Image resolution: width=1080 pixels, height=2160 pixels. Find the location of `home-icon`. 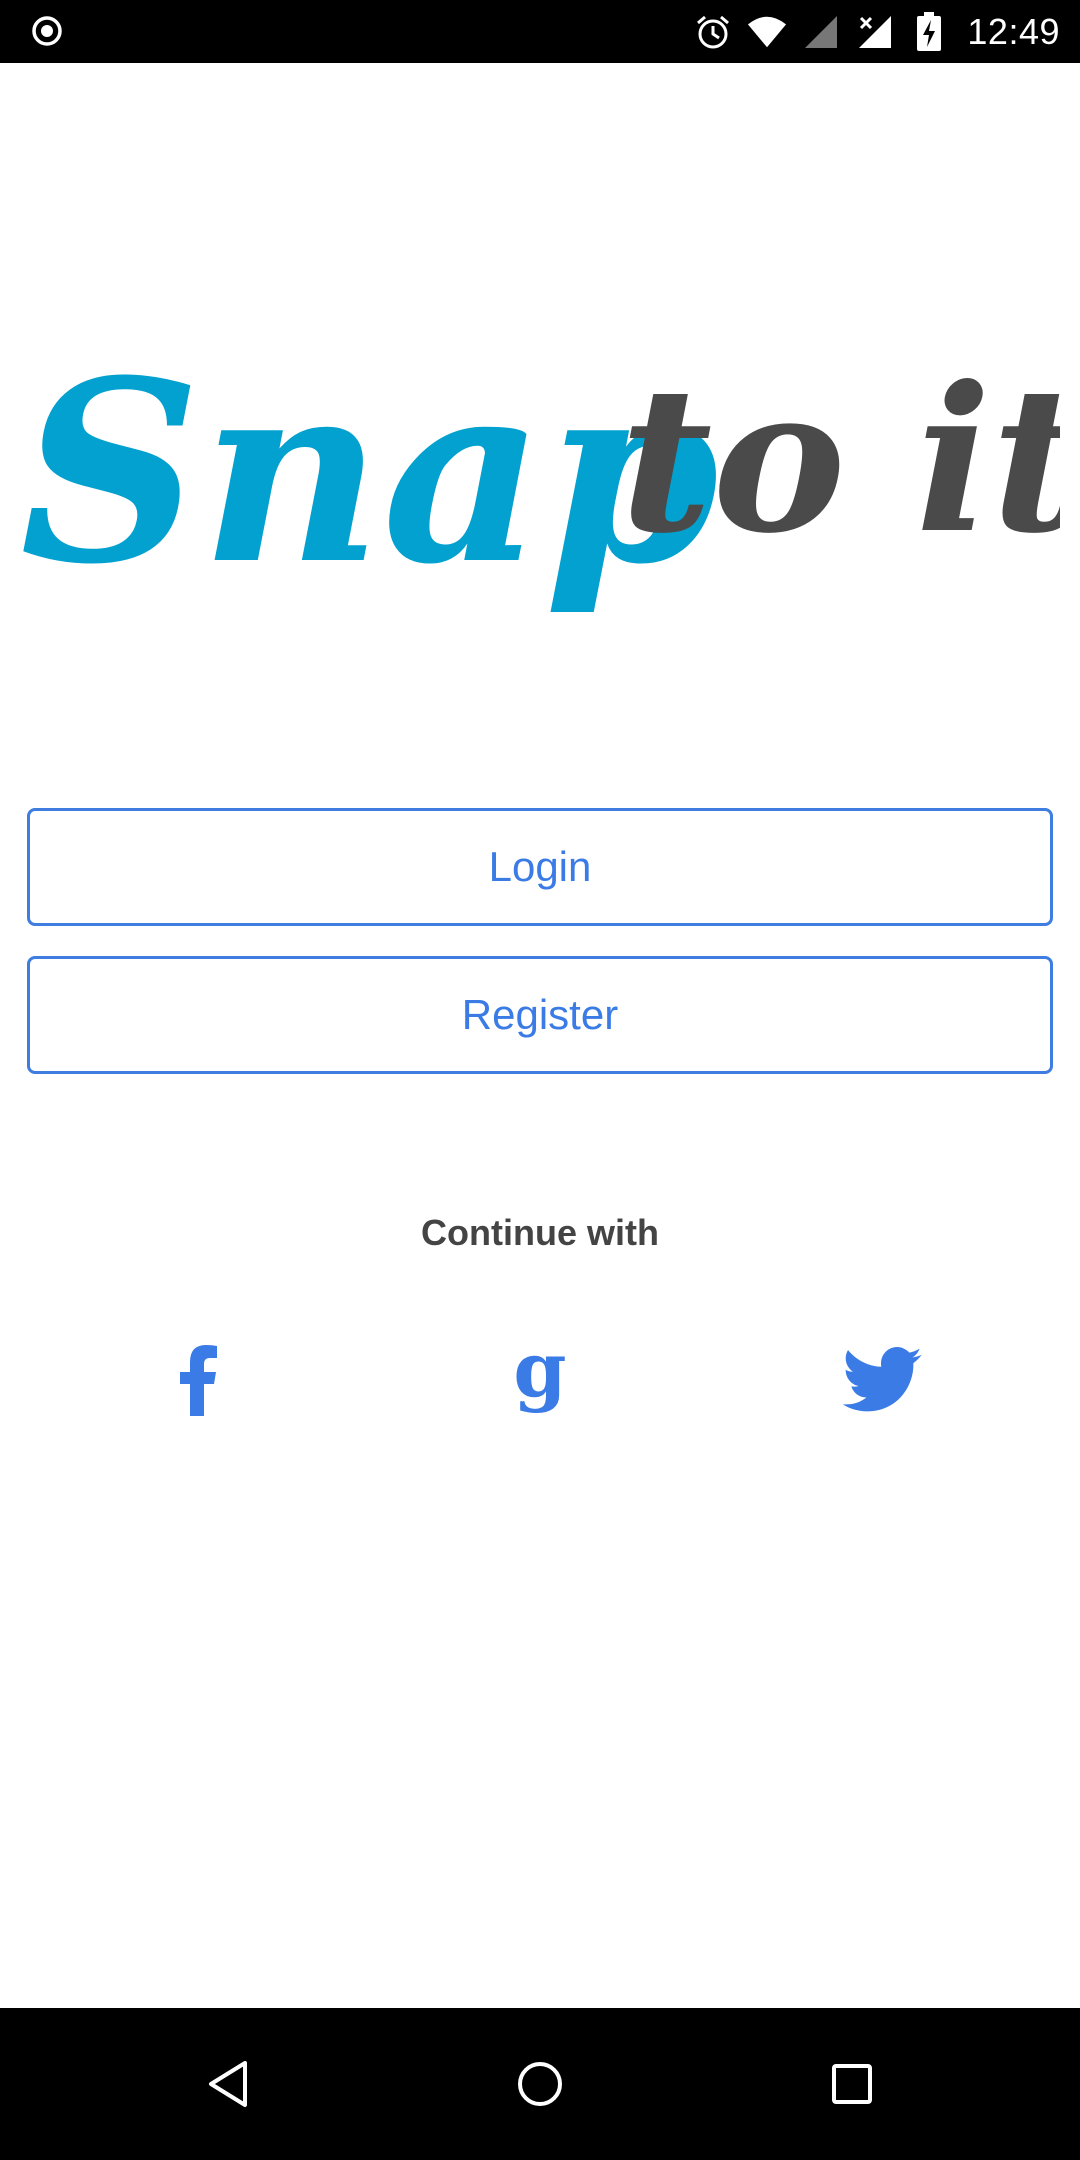

home-icon is located at coordinates (540, 2084).